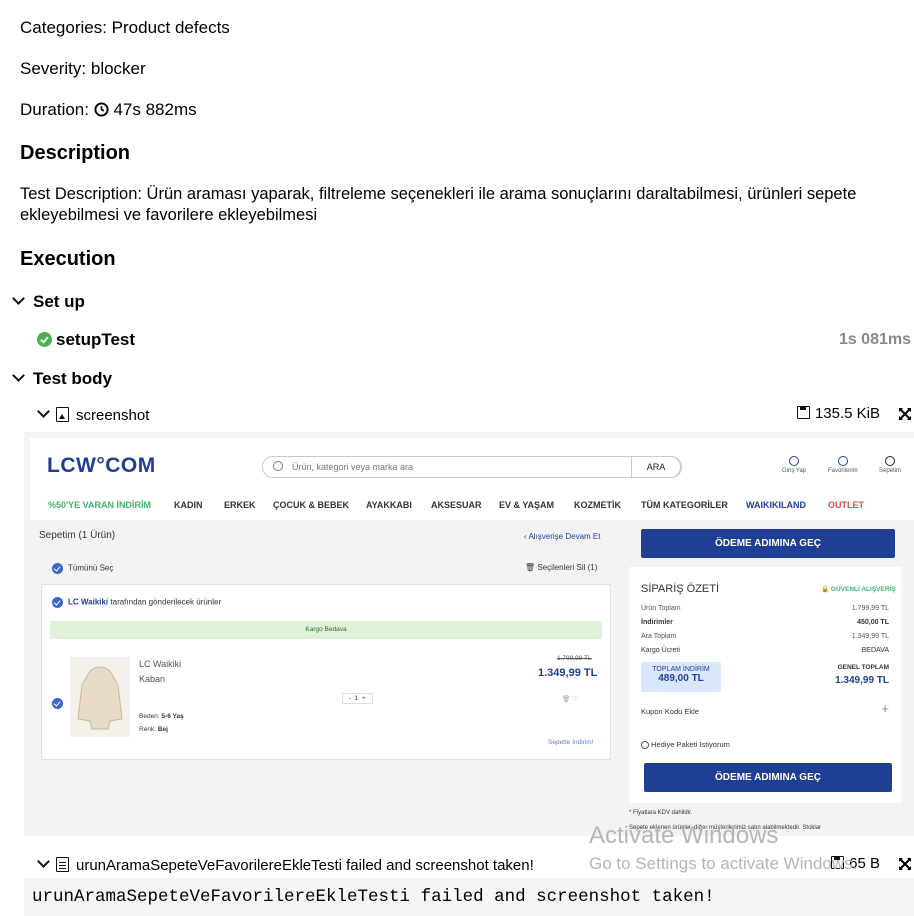  I want to click on setup-toggle: Set up, so click(48, 302).